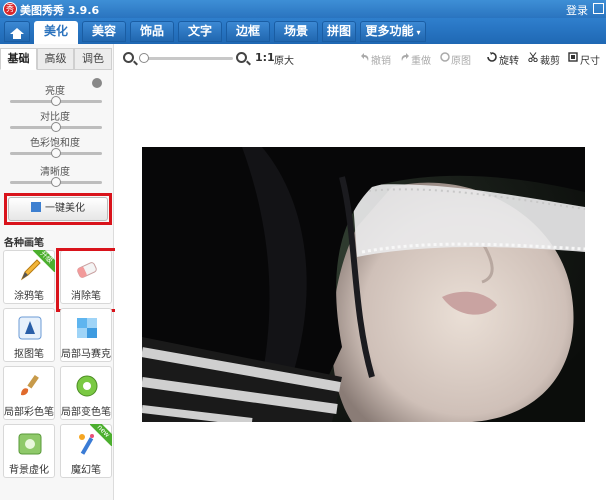 The image size is (606, 500). Describe the element at coordinates (152, 31) in the screenshot. I see `tab-accessories: 饰品` at that location.